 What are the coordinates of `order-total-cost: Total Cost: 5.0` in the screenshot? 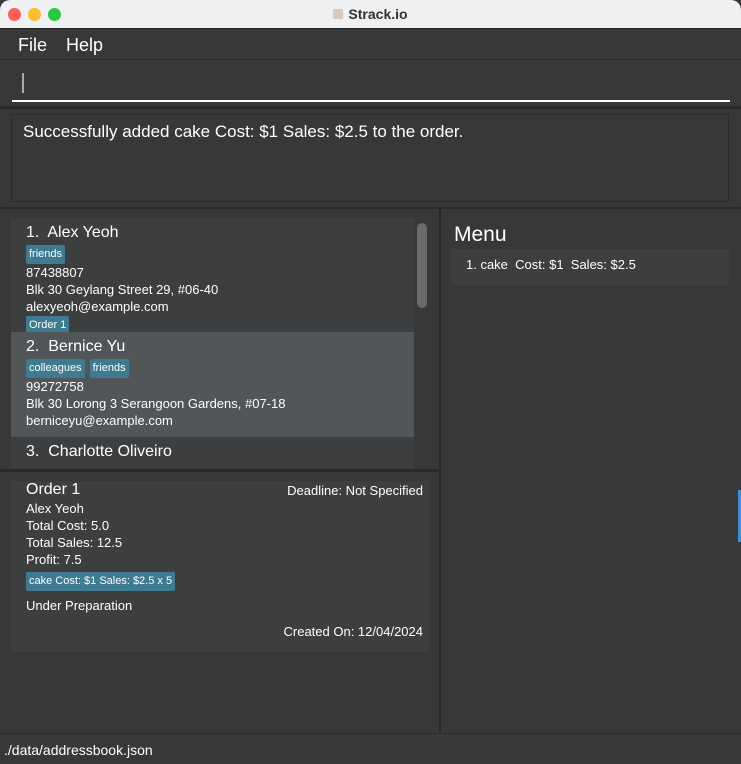 It's located at (68, 525).